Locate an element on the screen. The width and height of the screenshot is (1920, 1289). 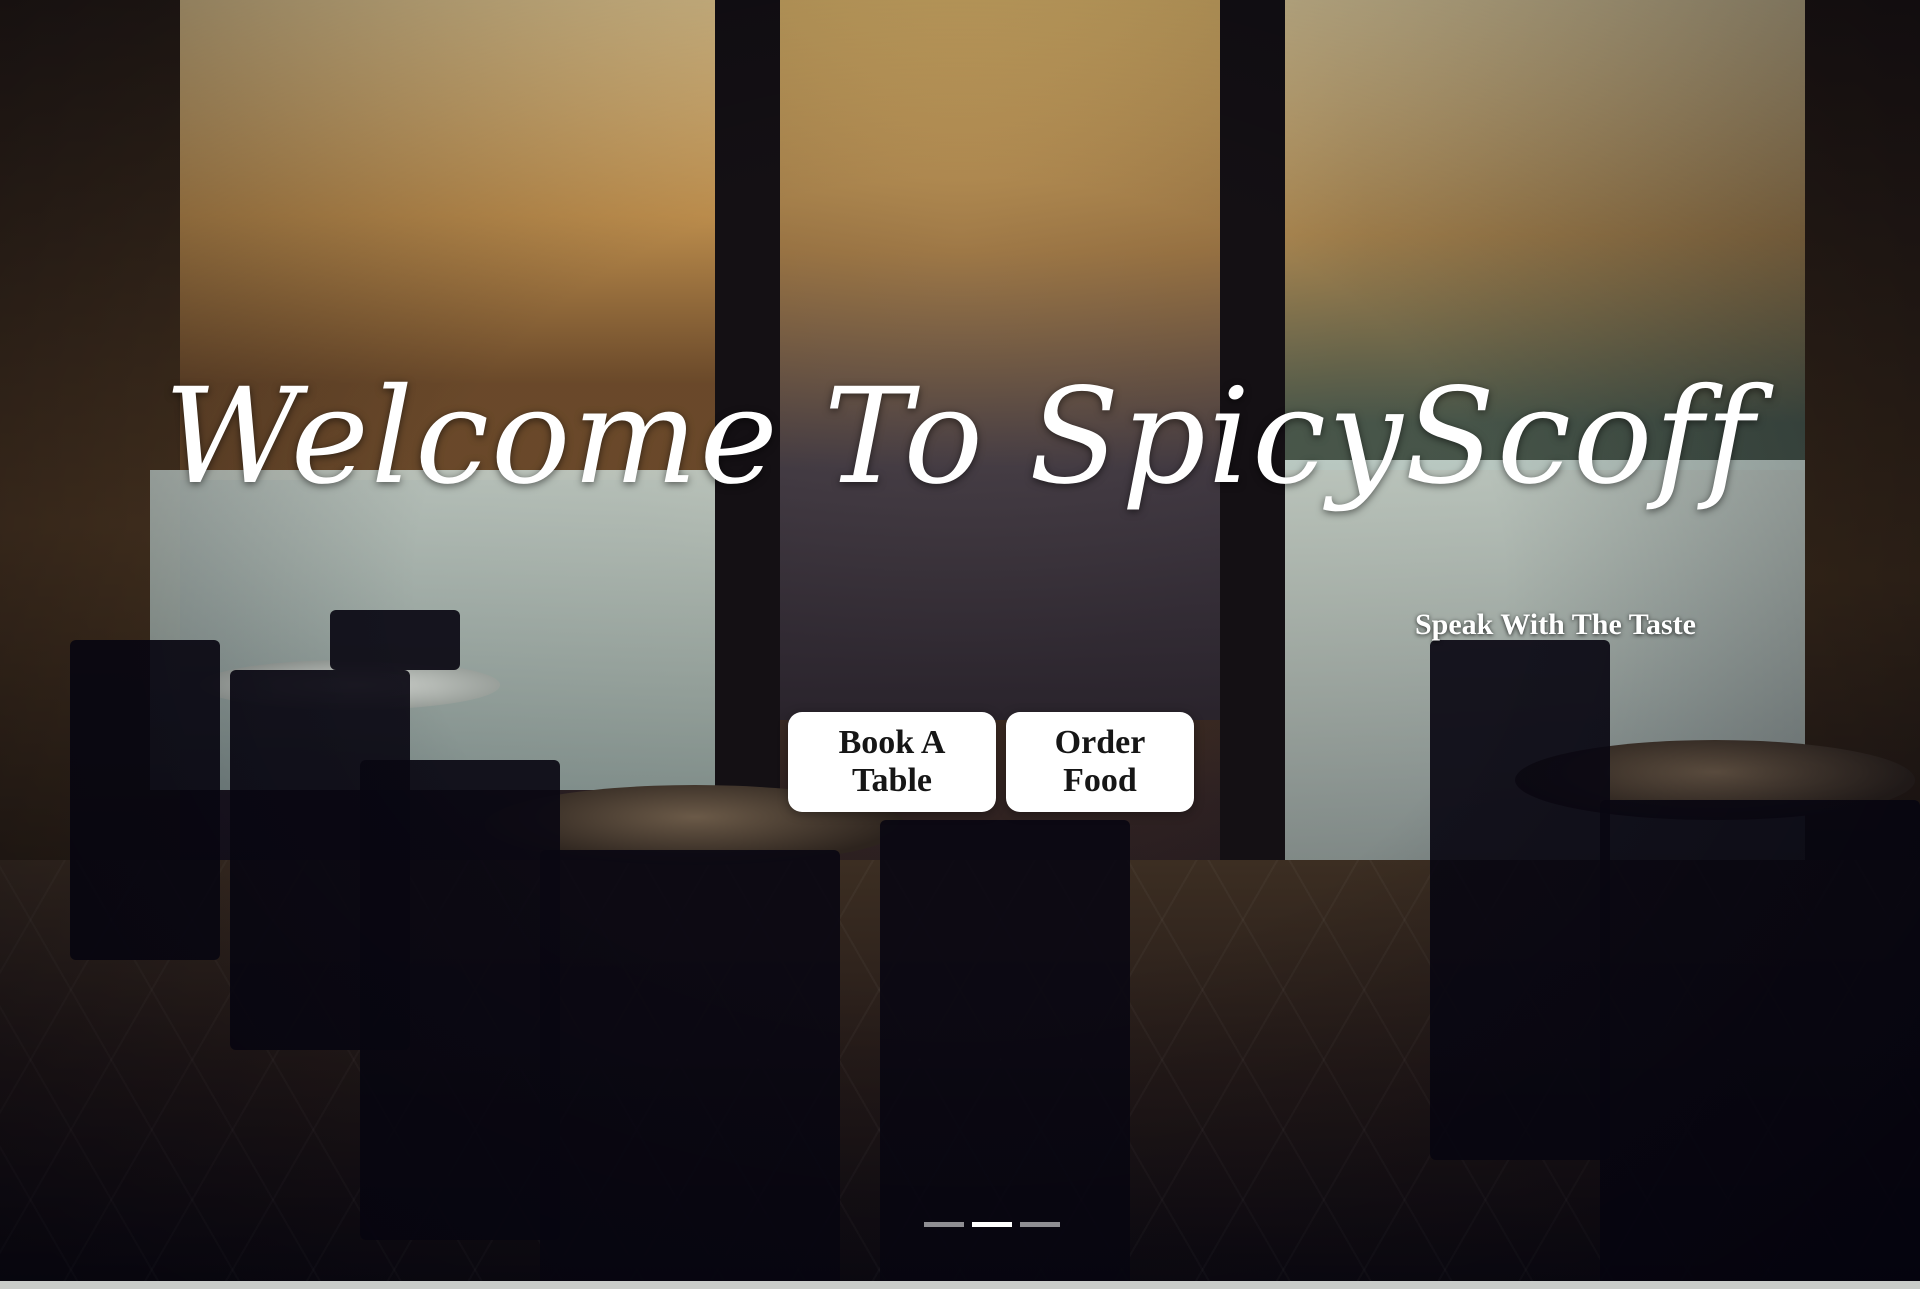
order-food-button: Order Food is located at coordinates (1100, 762).